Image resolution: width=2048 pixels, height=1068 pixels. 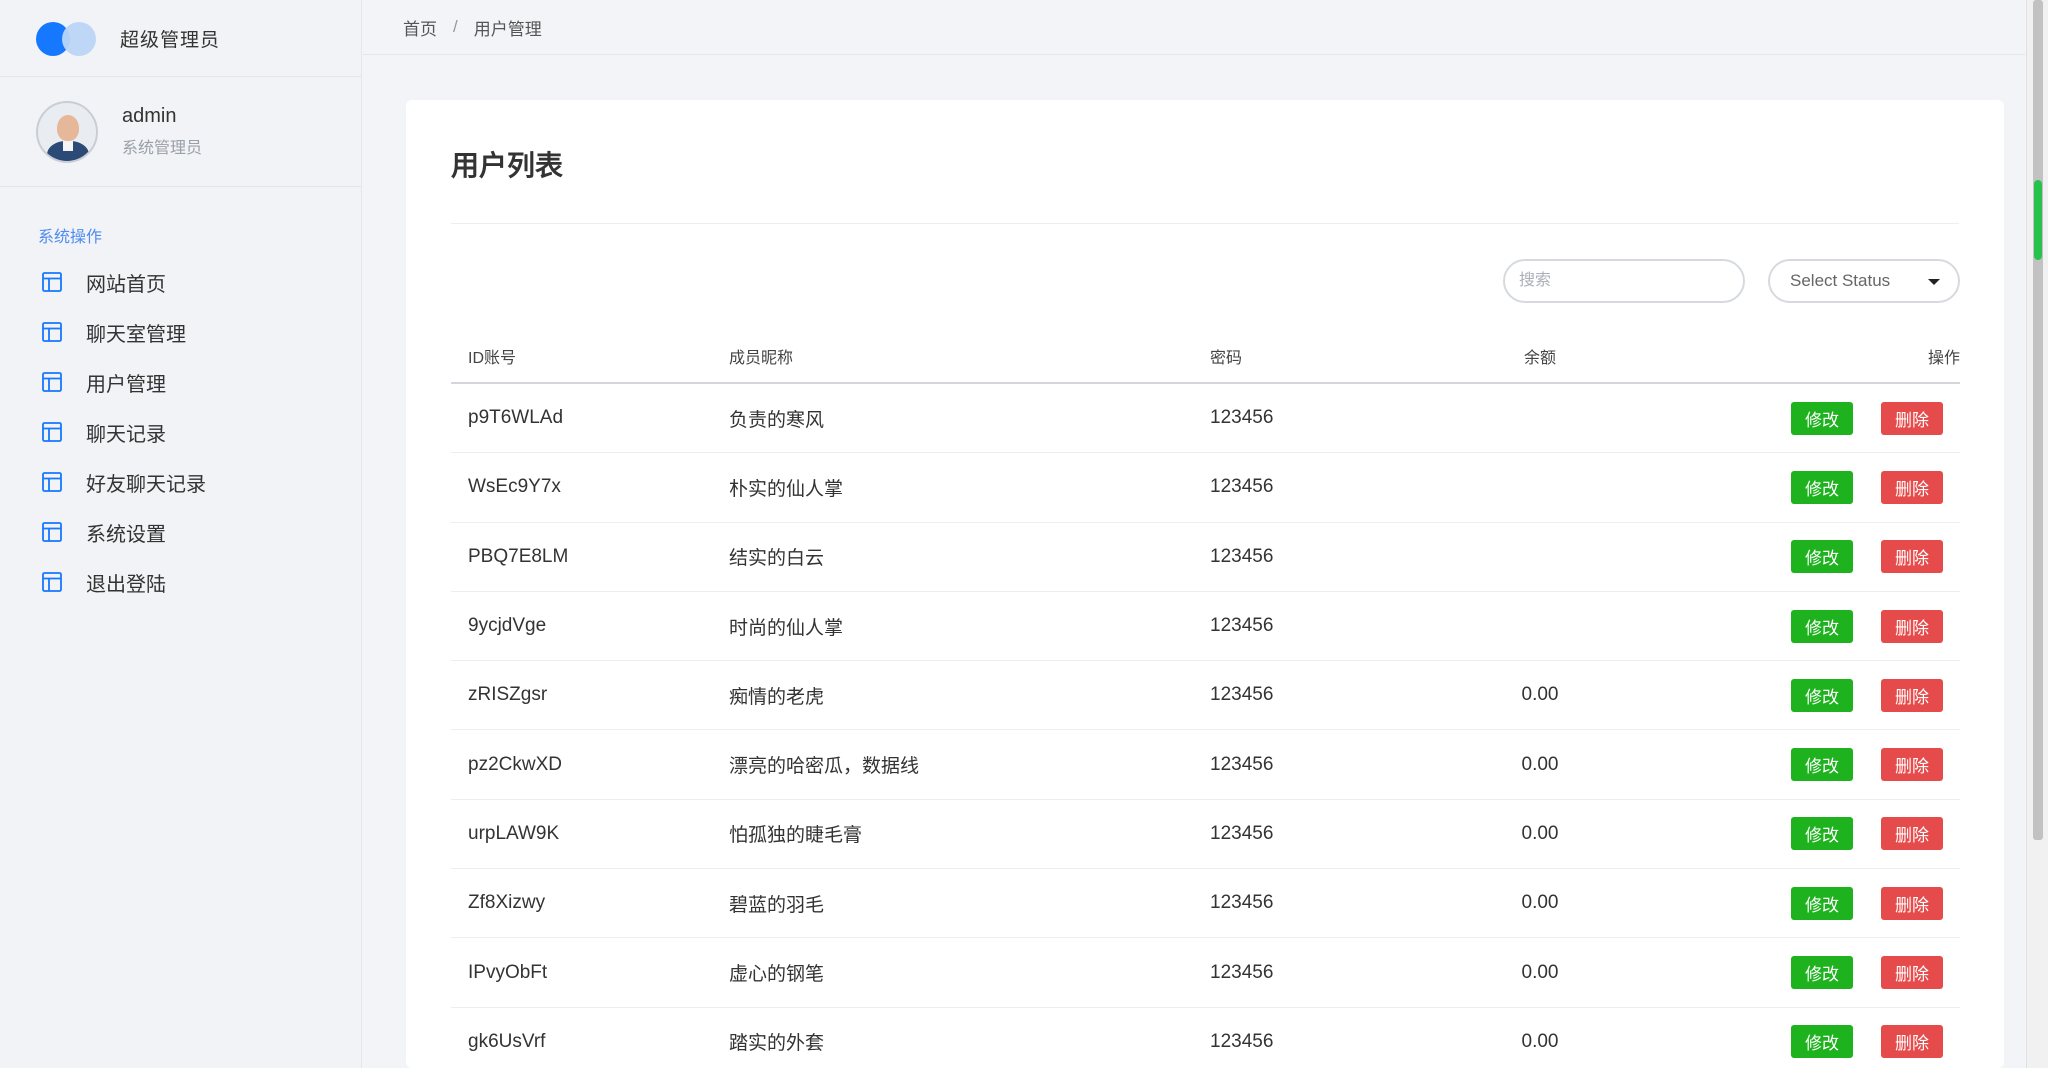 What do you see at coordinates (507, 626) in the screenshot?
I see `cell-id: 9ycjdVge` at bounding box center [507, 626].